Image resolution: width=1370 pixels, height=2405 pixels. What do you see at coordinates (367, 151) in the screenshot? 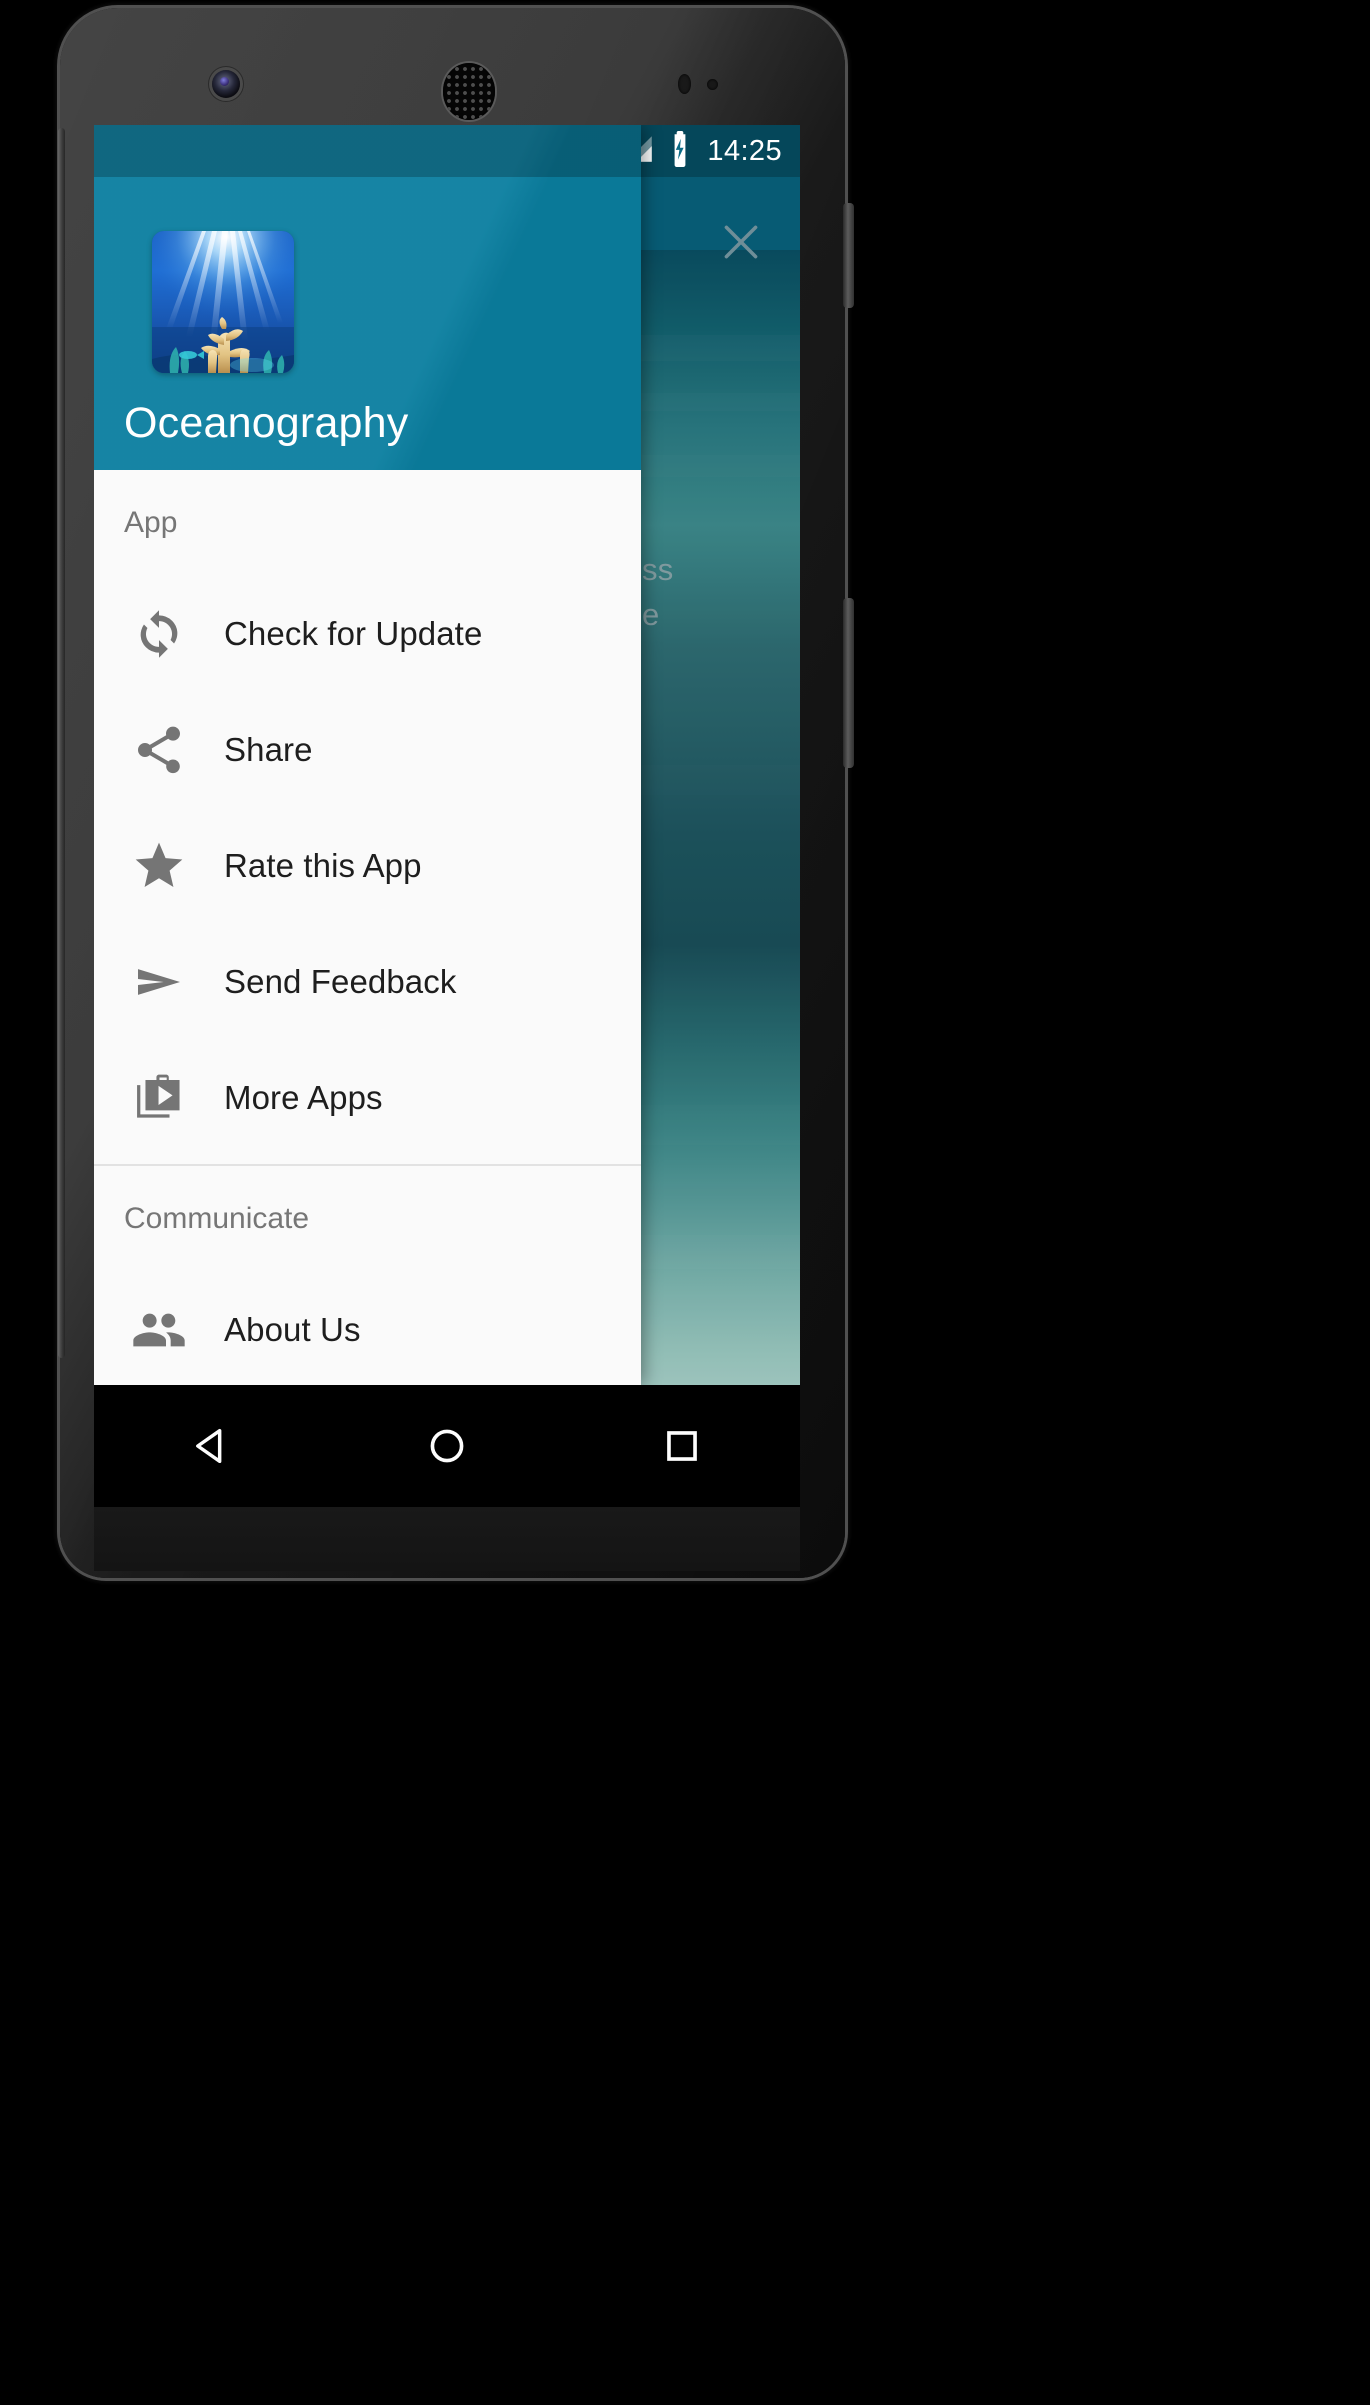
I see `drawer-header-status-overlay` at bounding box center [367, 151].